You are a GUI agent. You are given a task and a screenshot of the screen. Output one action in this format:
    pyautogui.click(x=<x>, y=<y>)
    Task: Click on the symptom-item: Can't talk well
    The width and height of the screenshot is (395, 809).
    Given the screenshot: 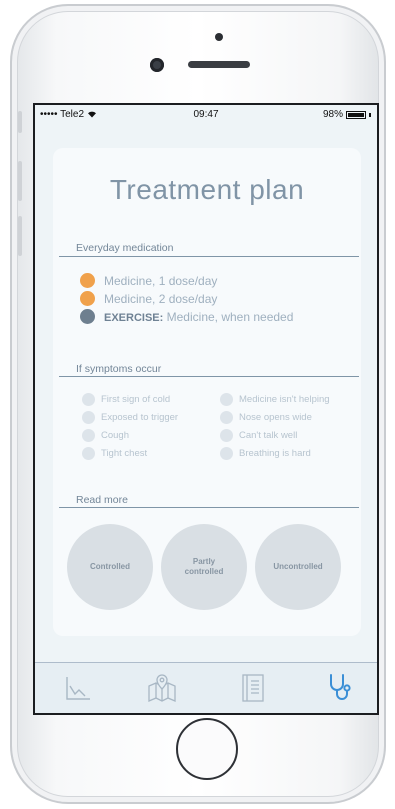 What is the action you would take?
    pyautogui.click(x=258, y=435)
    